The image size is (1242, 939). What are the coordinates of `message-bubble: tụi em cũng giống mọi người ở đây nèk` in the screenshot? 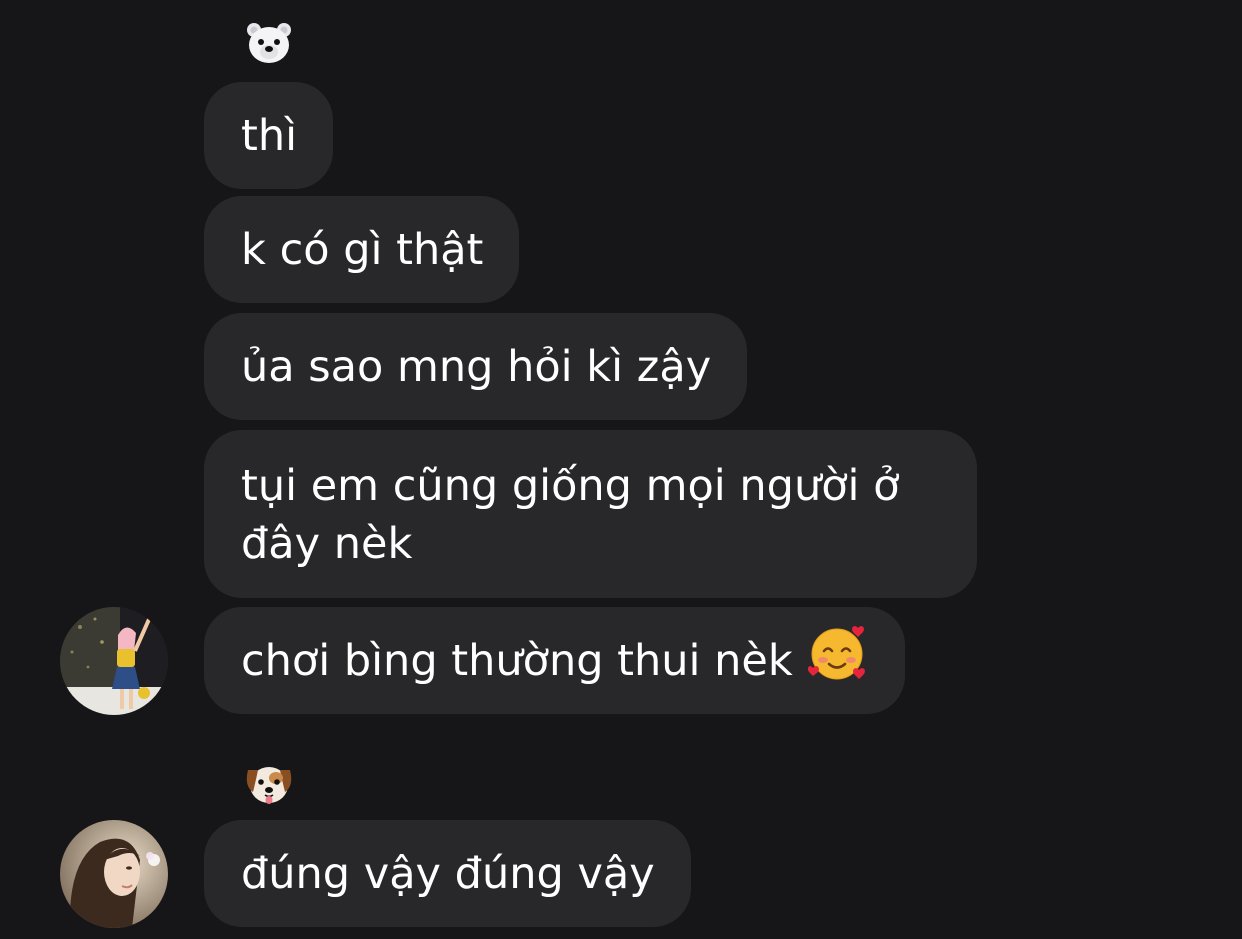 It's located at (590, 514).